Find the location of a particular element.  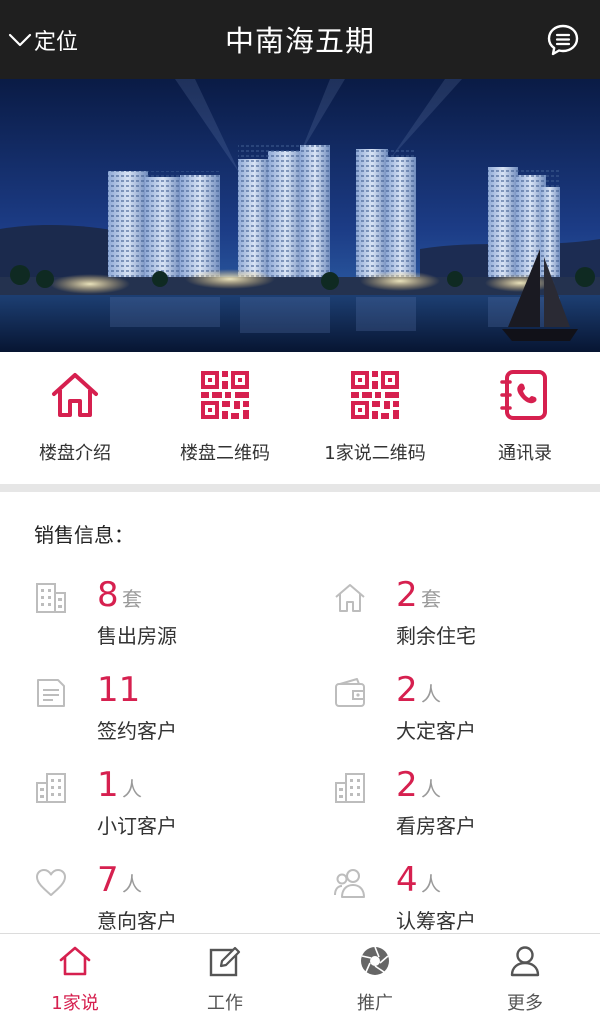

tab-promote: 推广 is located at coordinates (375, 979).